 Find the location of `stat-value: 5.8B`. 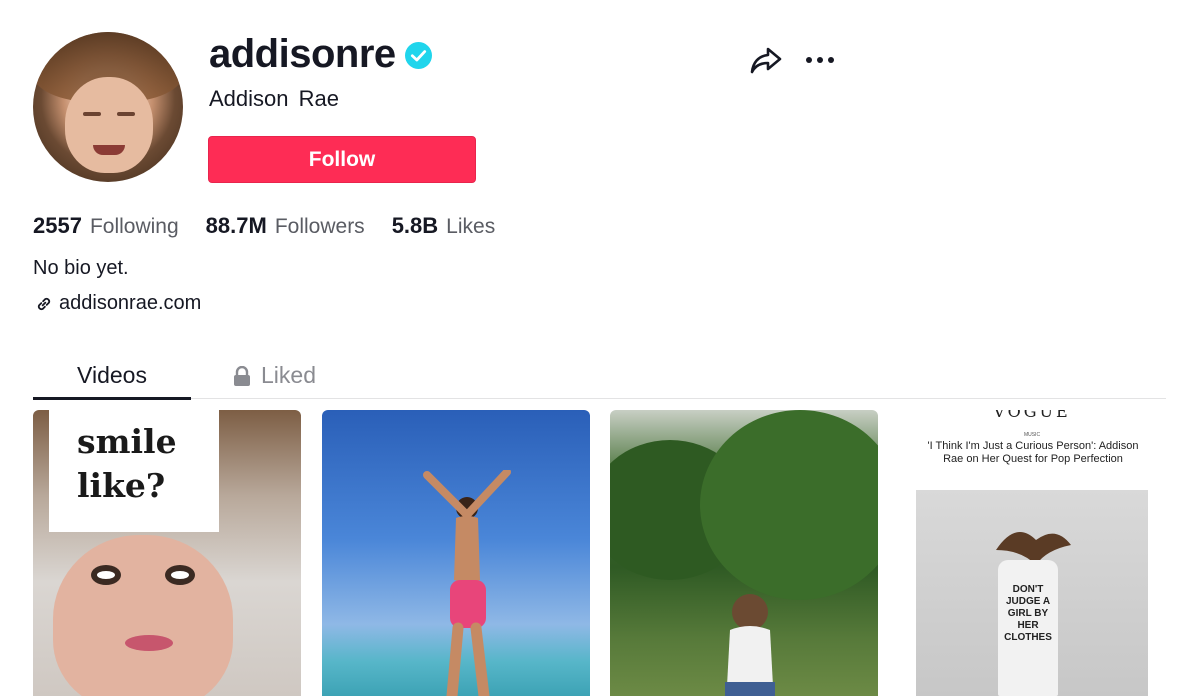

stat-value: 5.8B is located at coordinates (415, 225).